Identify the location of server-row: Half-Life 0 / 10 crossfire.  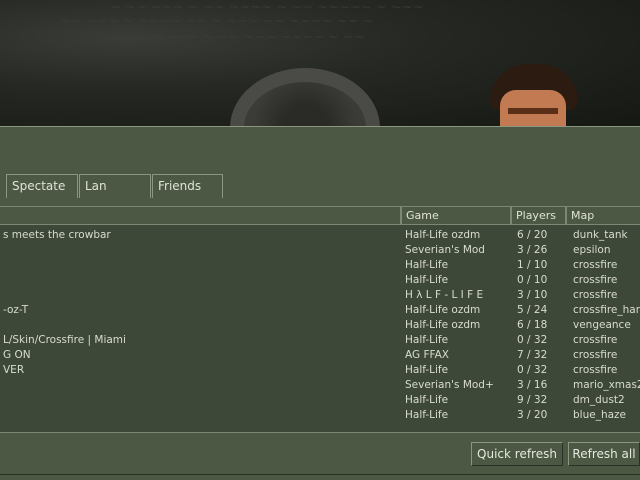
(320, 280).